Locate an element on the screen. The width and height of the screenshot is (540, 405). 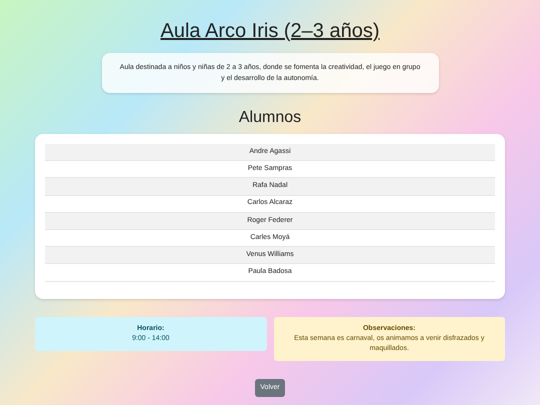
section-heading: Alumnos is located at coordinates (270, 118).